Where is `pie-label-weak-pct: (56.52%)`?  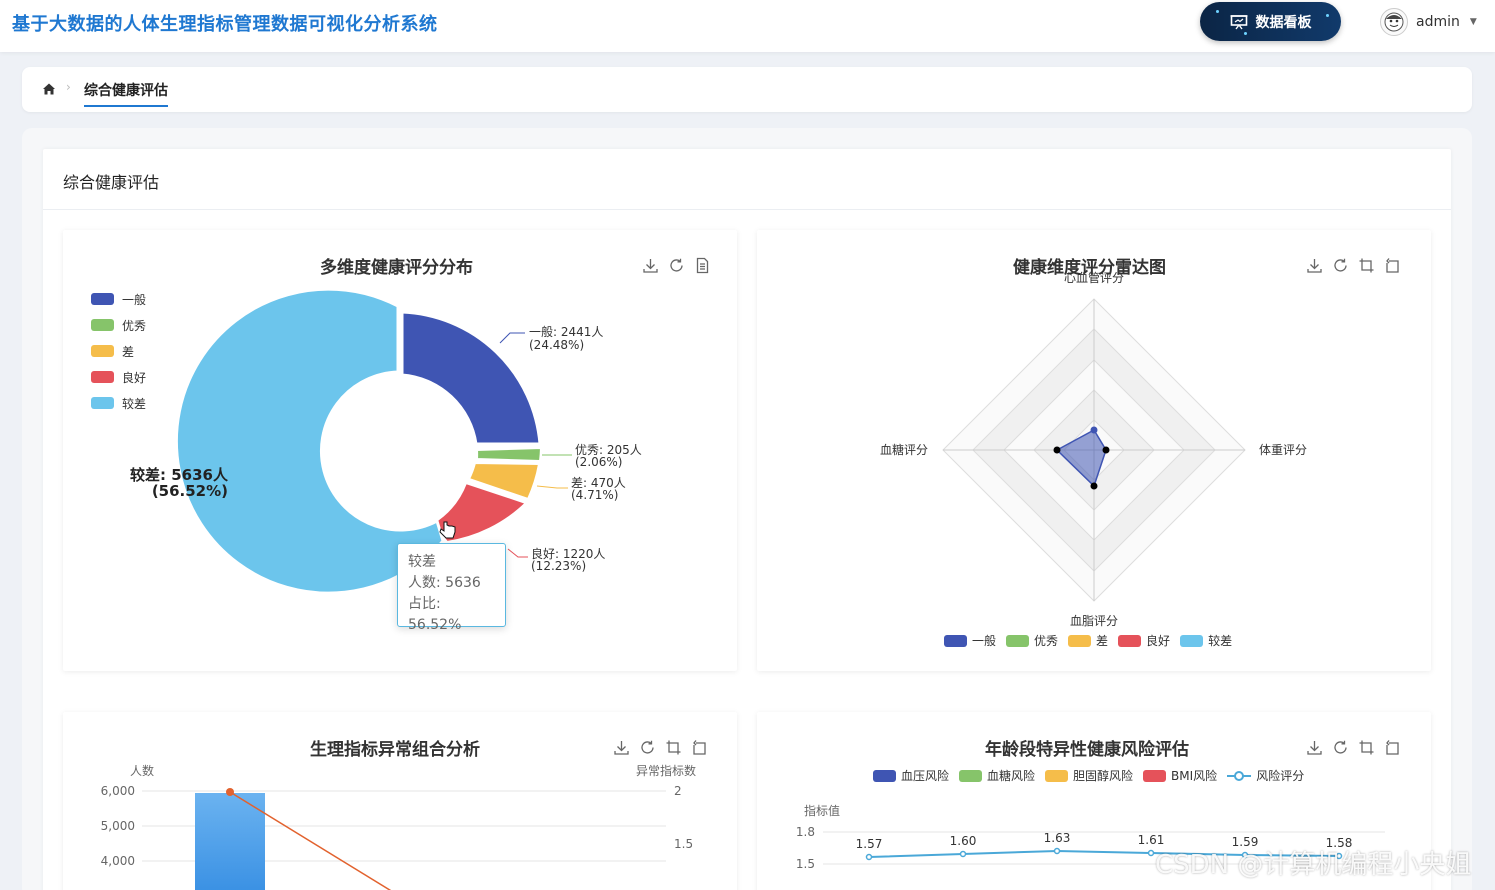 pie-label-weak-pct: (56.52%) is located at coordinates (190, 491).